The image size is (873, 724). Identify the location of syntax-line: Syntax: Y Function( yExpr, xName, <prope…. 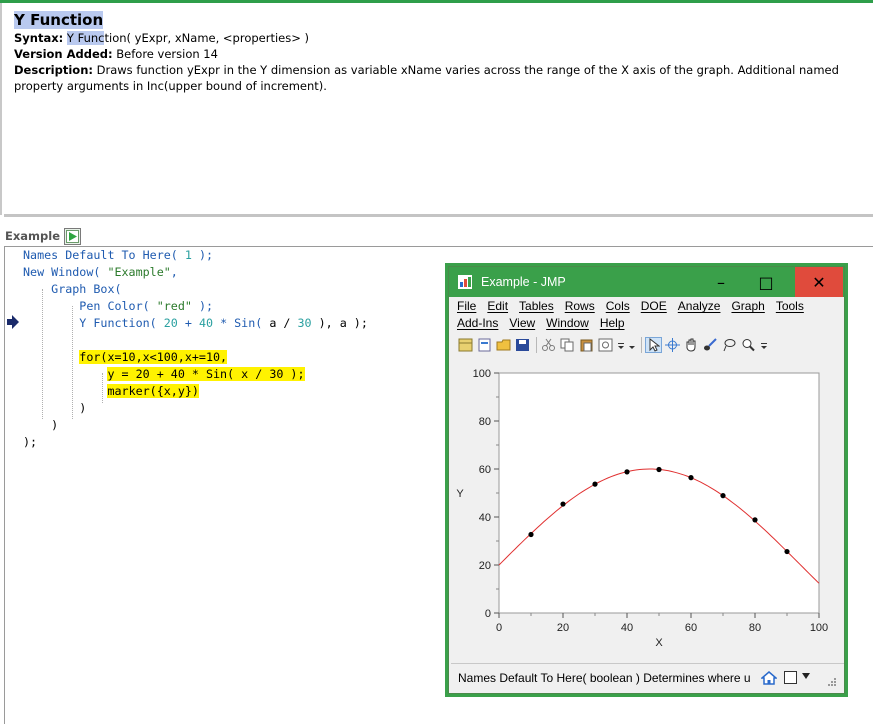
(443, 38).